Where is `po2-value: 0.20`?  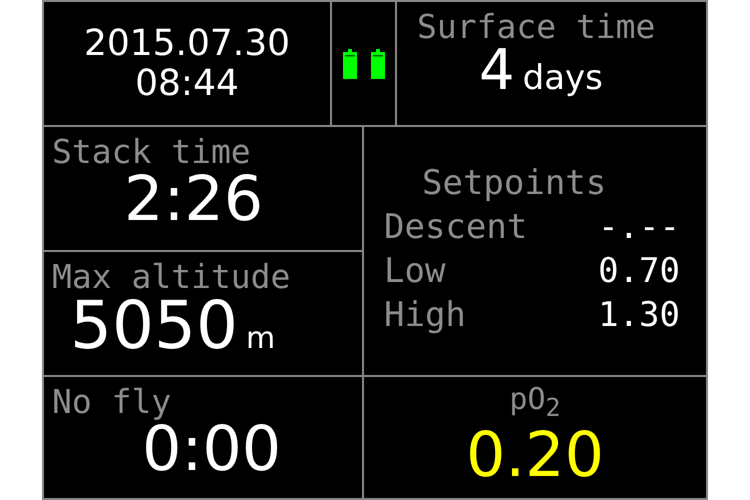 po2-value: 0.20 is located at coordinates (535, 455).